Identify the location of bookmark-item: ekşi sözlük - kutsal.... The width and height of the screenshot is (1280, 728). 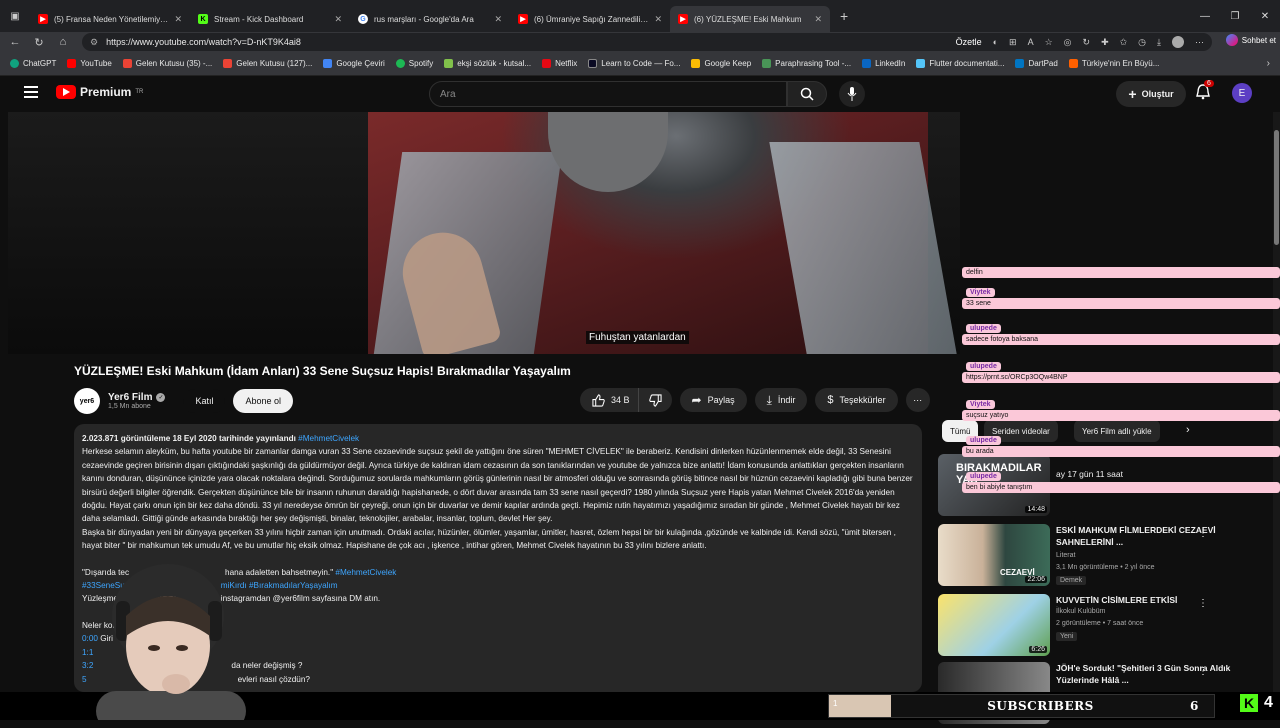
(487, 63).